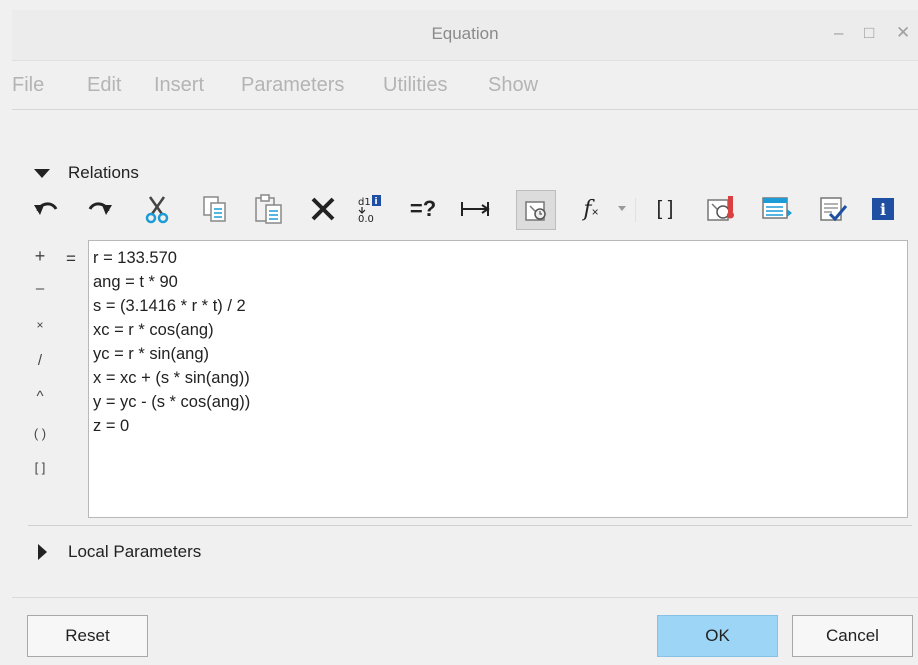 The image size is (918, 665). What do you see at coordinates (135, 282) in the screenshot?
I see `relation-line: ang = t * 90` at bounding box center [135, 282].